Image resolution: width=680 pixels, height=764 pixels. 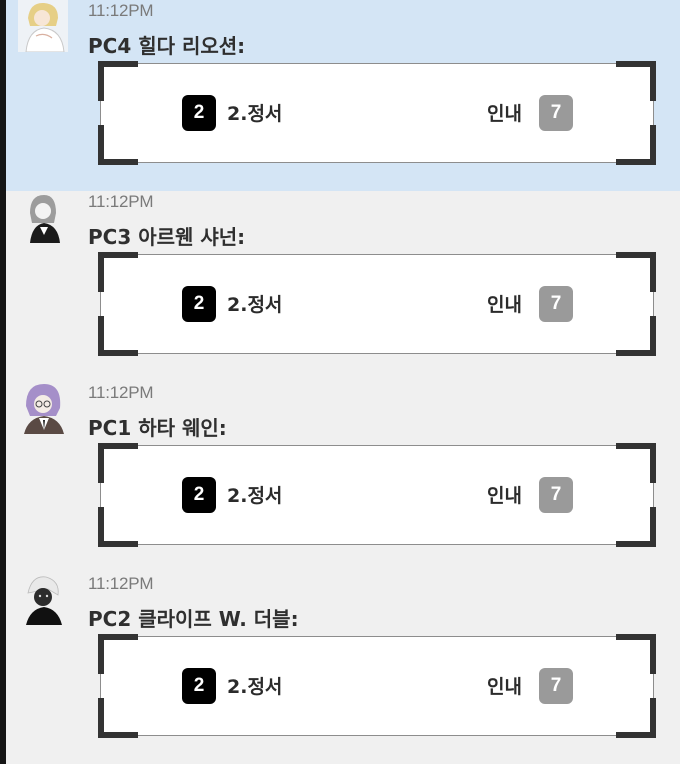 I want to click on avatar-purple-hair-glasses-character-icon, so click(x=43, y=408).